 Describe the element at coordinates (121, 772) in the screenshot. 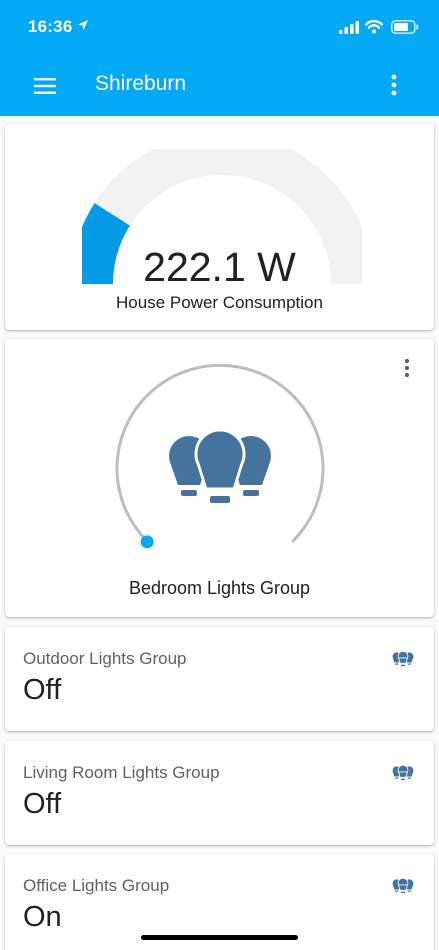

I see `entity-name: Living Room Lights Group` at that location.